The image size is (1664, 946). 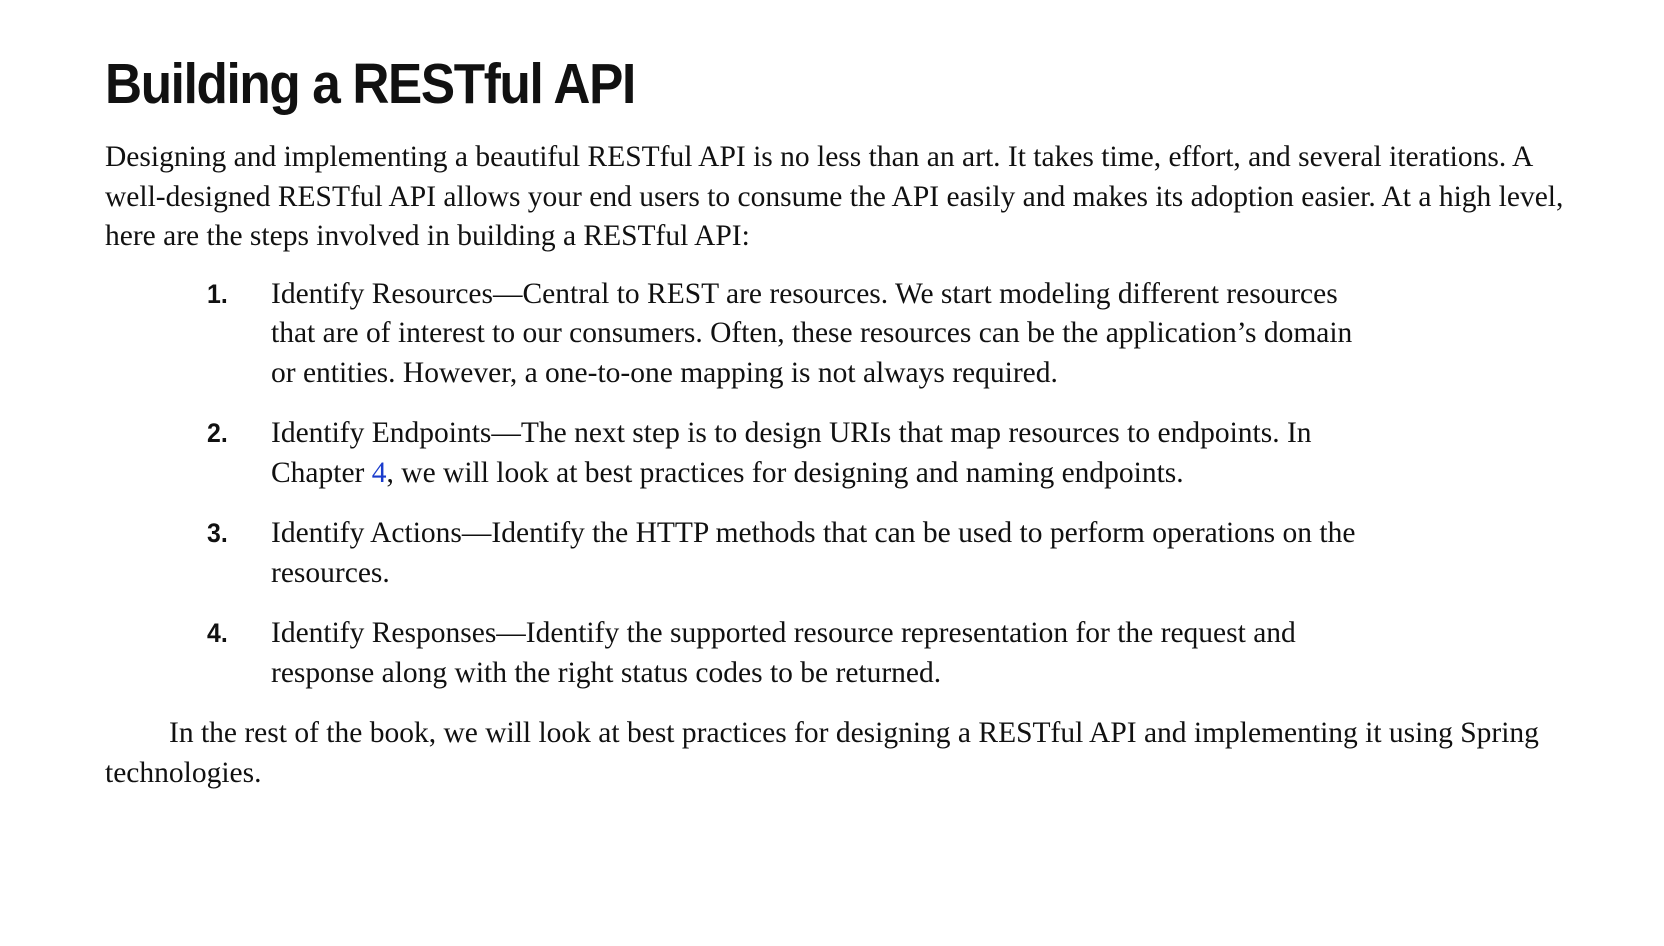 What do you see at coordinates (379, 473) in the screenshot?
I see `chapter-link: 4` at bounding box center [379, 473].